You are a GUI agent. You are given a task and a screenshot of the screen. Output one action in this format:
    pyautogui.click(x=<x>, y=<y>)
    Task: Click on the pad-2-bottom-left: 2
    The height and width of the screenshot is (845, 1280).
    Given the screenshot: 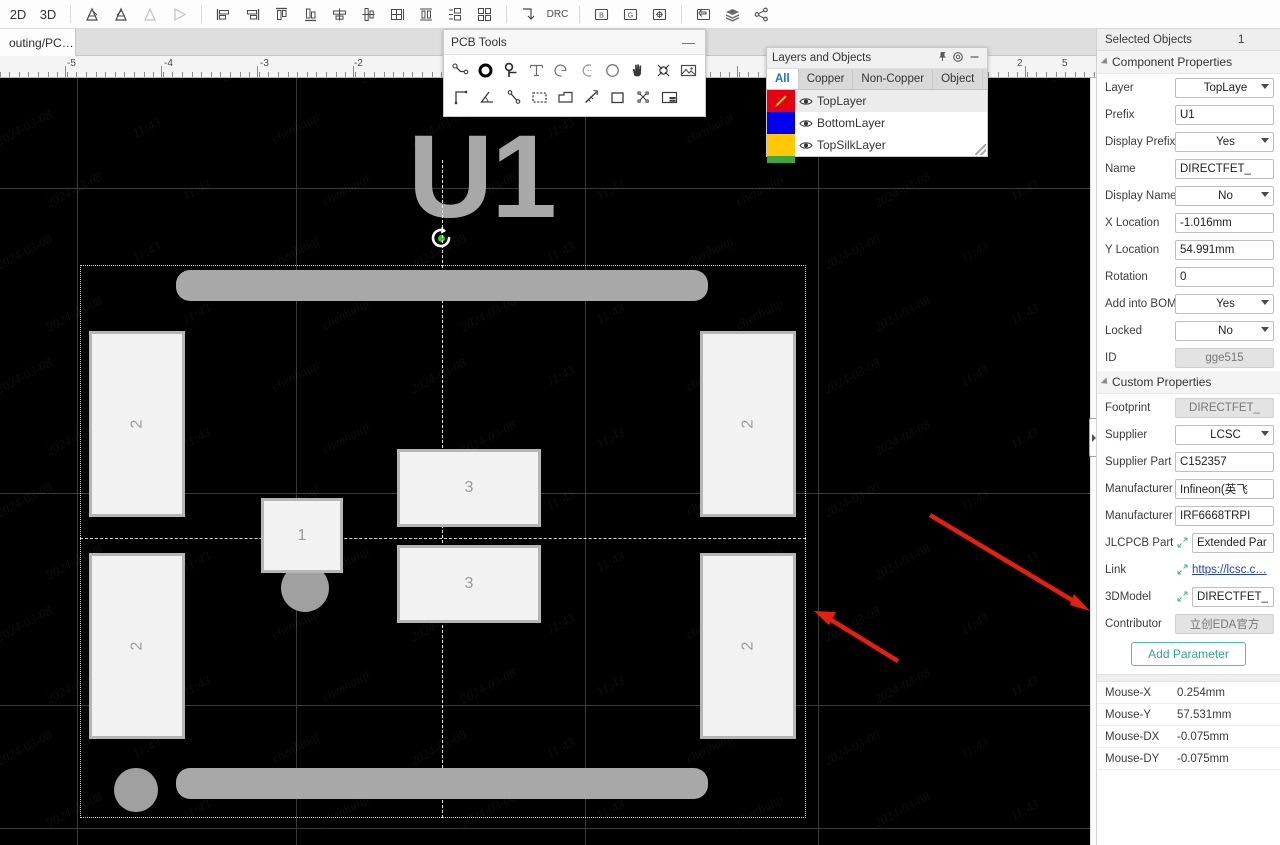 What is the action you would take?
    pyautogui.click(x=137, y=646)
    